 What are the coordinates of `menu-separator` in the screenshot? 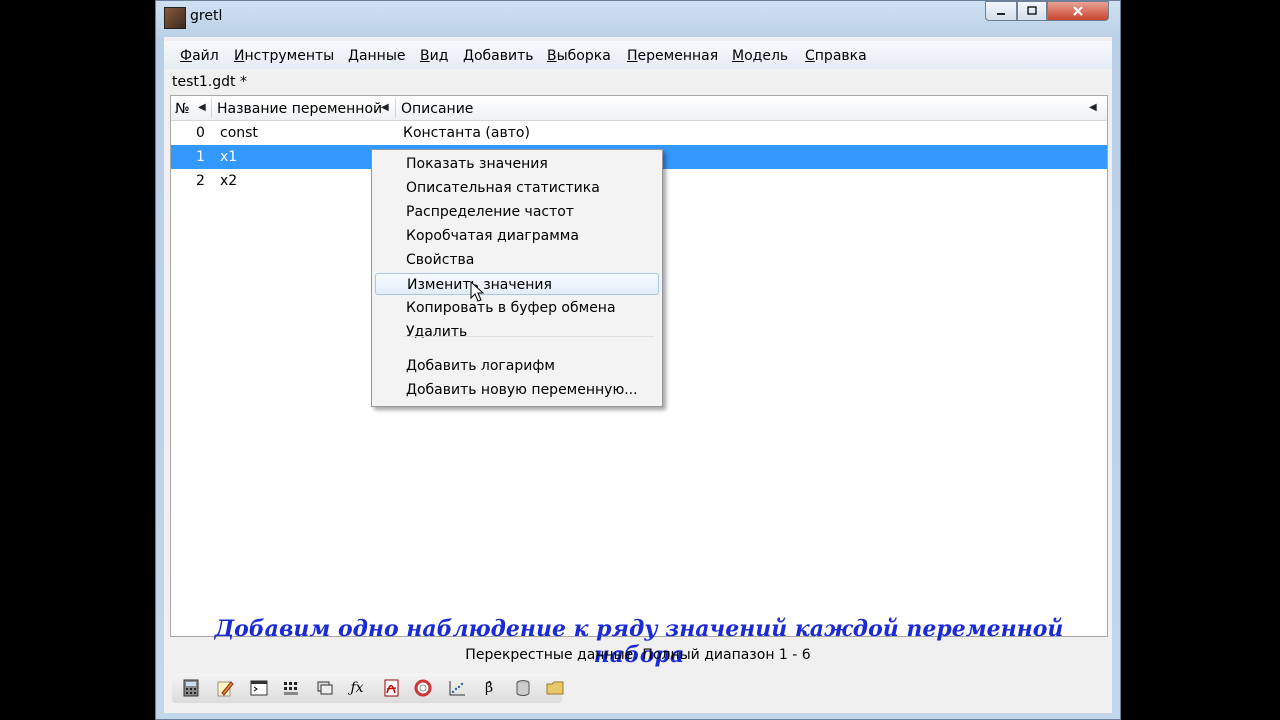 It's located at (529, 336).